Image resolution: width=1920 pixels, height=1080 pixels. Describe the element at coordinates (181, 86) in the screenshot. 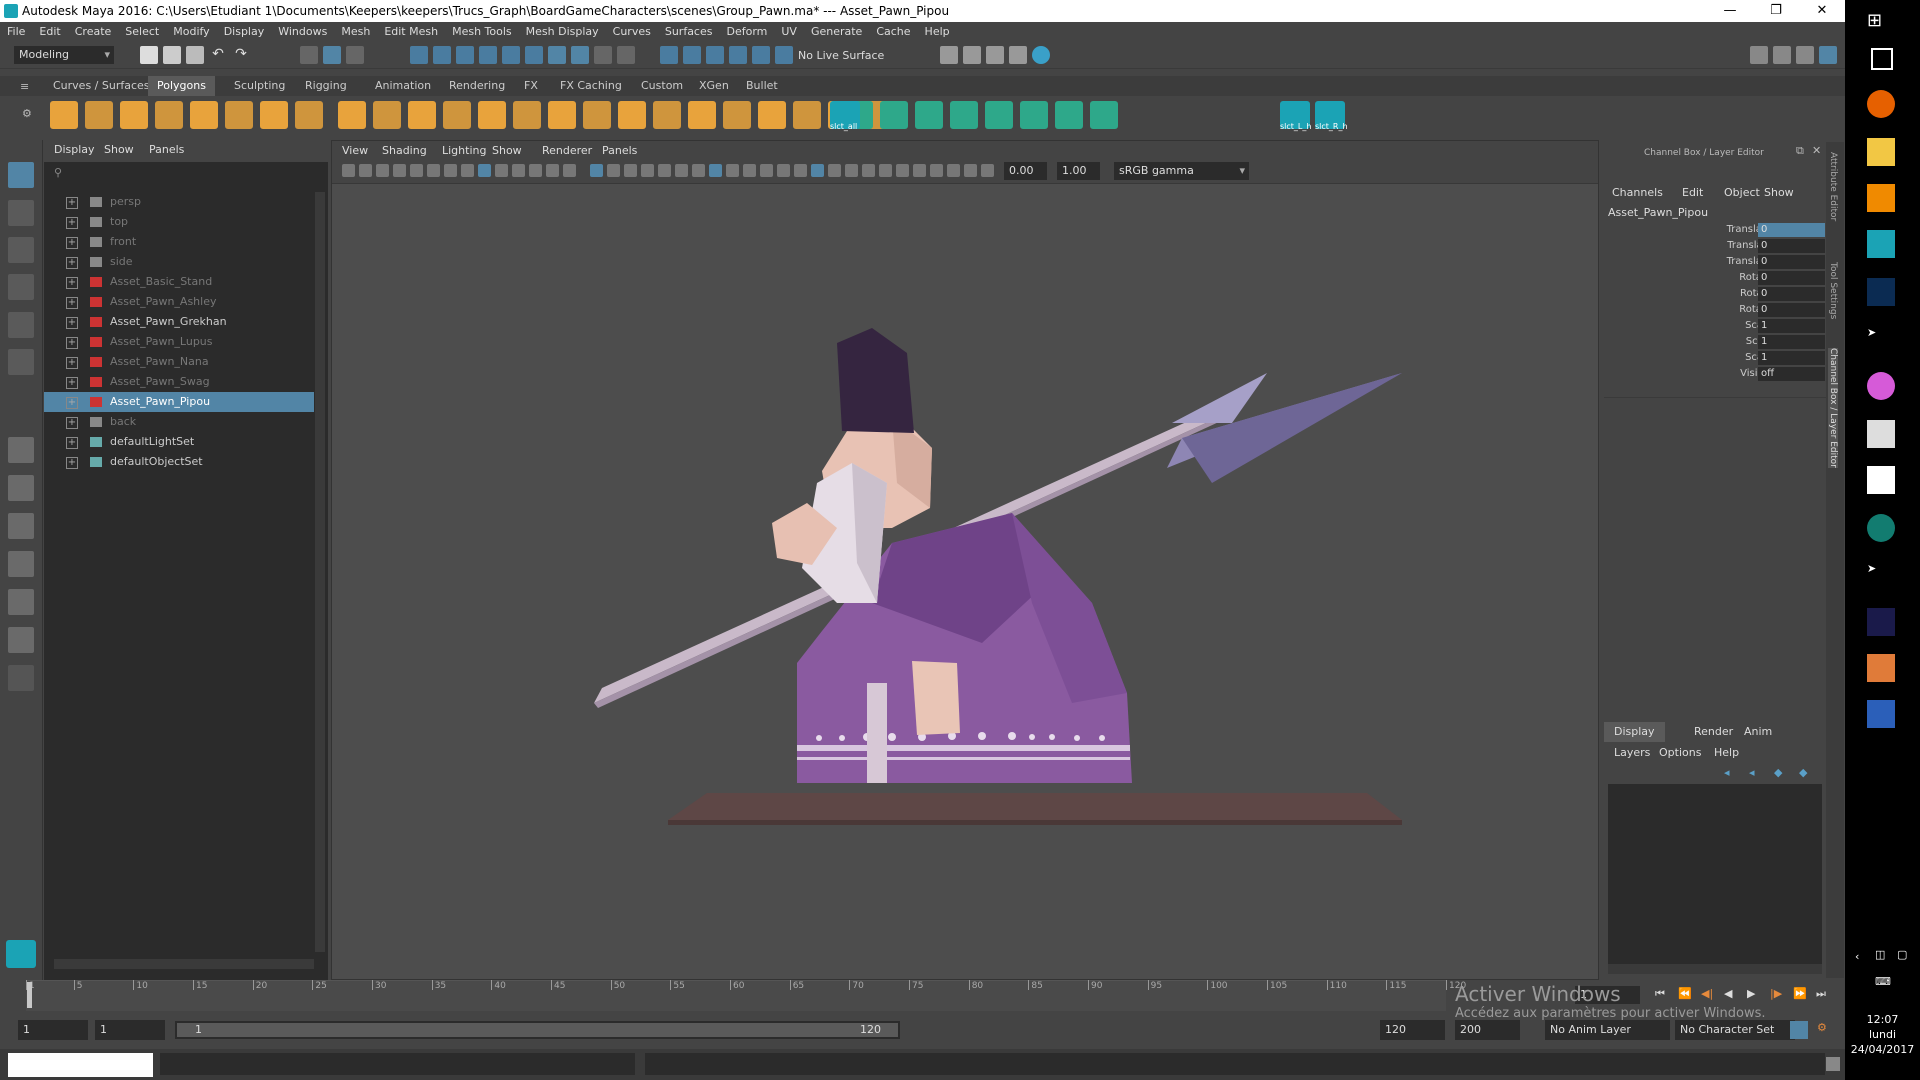

I see `shelf-tab-polygons: Polygons` at that location.